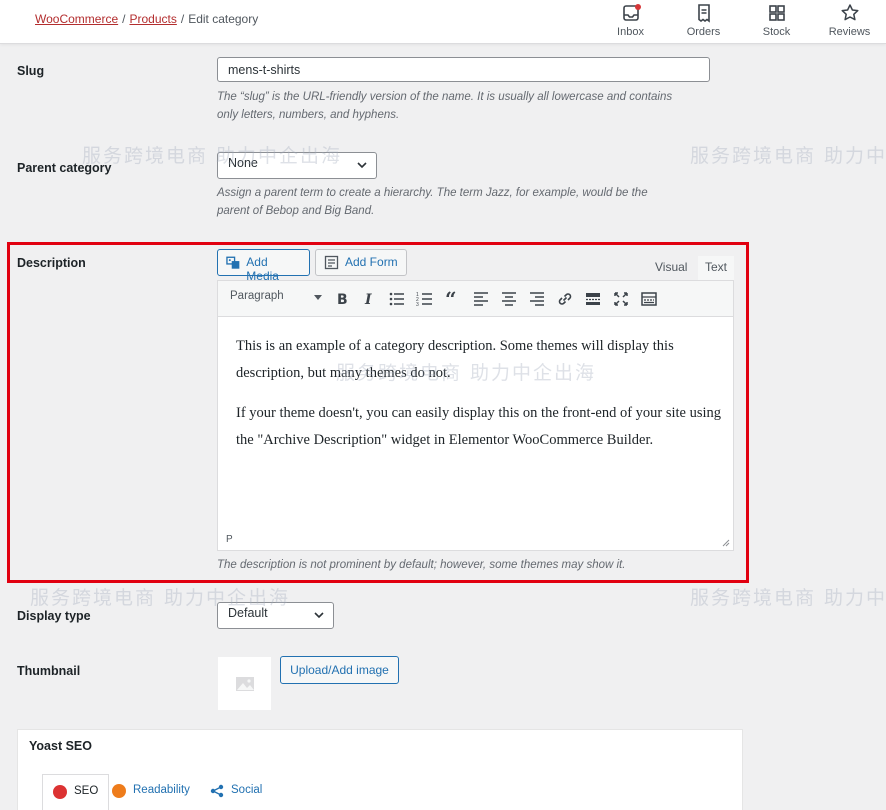 This screenshot has height=810, width=886. Describe the element at coordinates (152, 19) in the screenshot. I see `breadcrumb-products: Products` at that location.